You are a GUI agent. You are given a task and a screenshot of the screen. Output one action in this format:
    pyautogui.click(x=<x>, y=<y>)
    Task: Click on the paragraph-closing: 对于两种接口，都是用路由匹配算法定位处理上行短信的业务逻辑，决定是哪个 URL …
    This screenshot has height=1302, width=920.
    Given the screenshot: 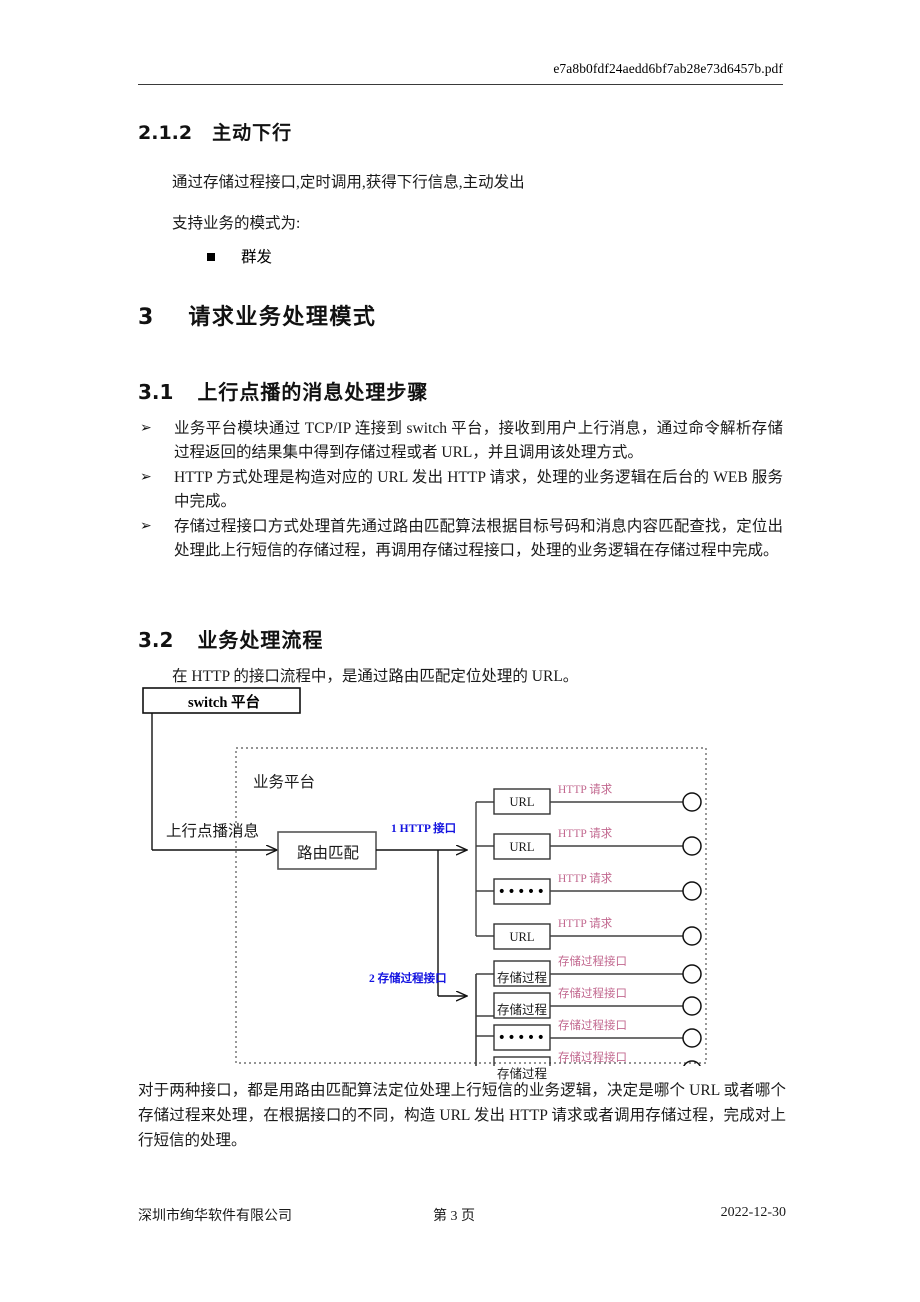 What is the action you would take?
    pyautogui.click(x=462, y=1115)
    